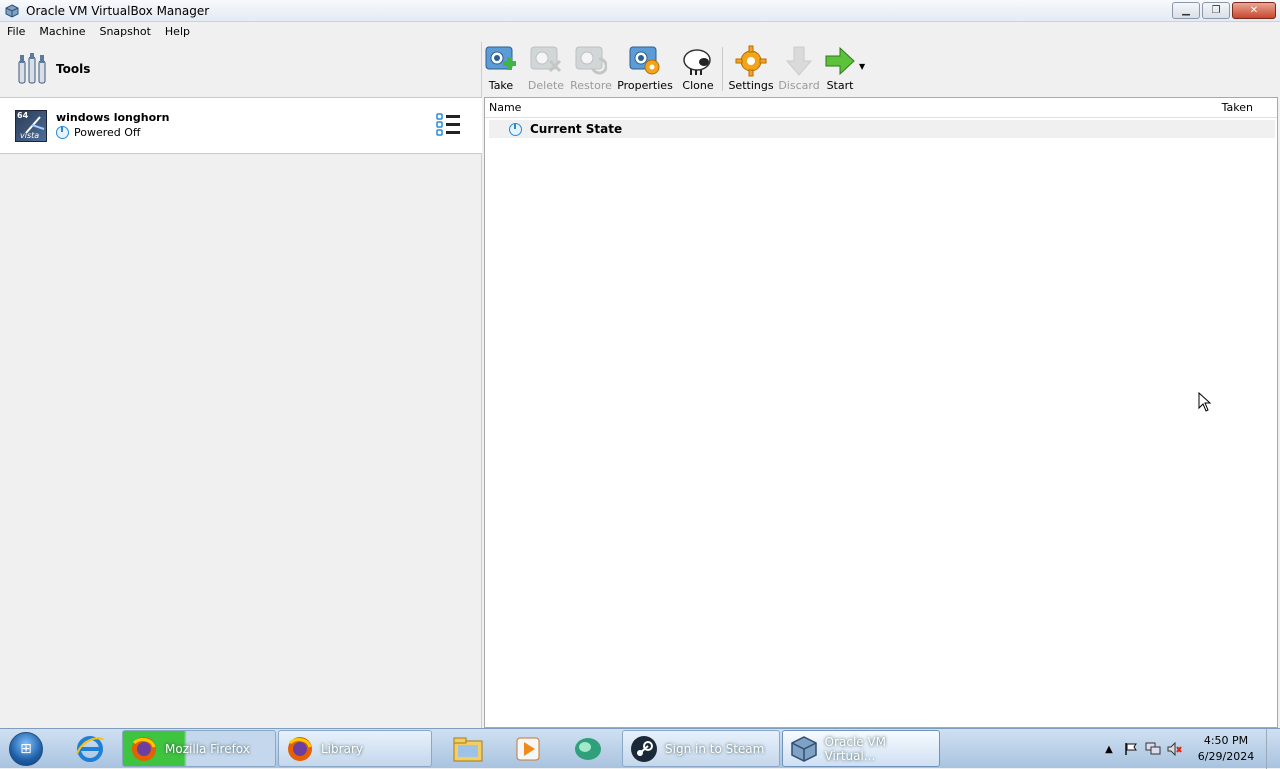  What do you see at coordinates (177, 32) in the screenshot?
I see `menu-help: Help` at bounding box center [177, 32].